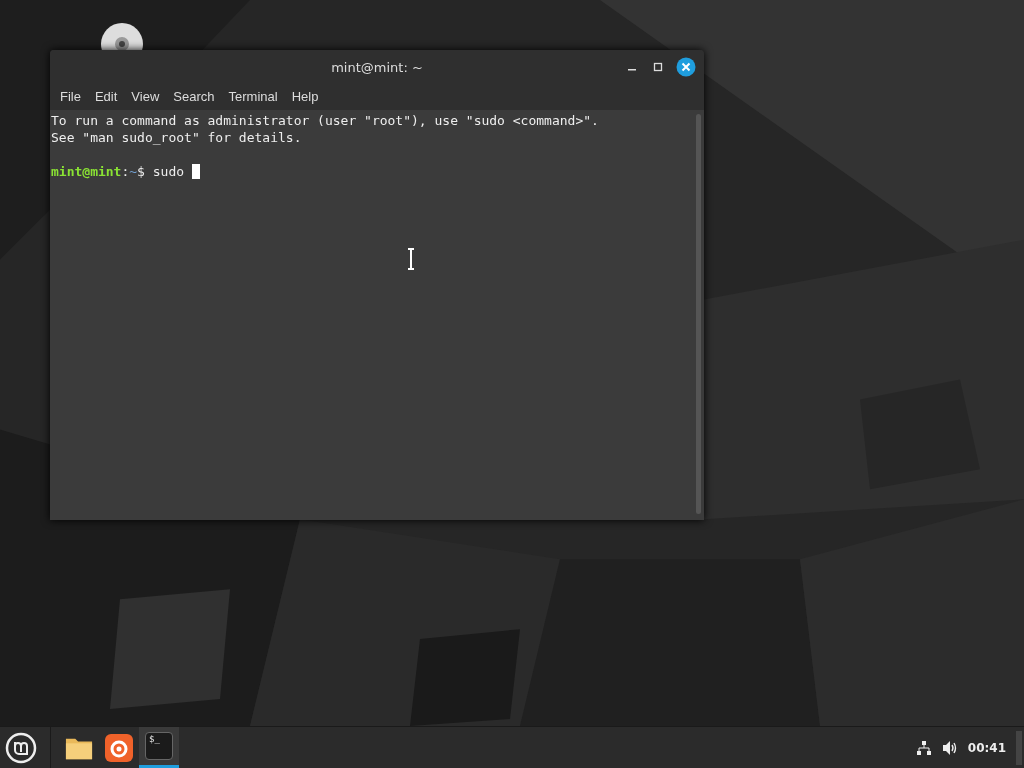 The height and width of the screenshot is (768, 1024). I want to click on taskbar-app: $_, so click(159, 747).